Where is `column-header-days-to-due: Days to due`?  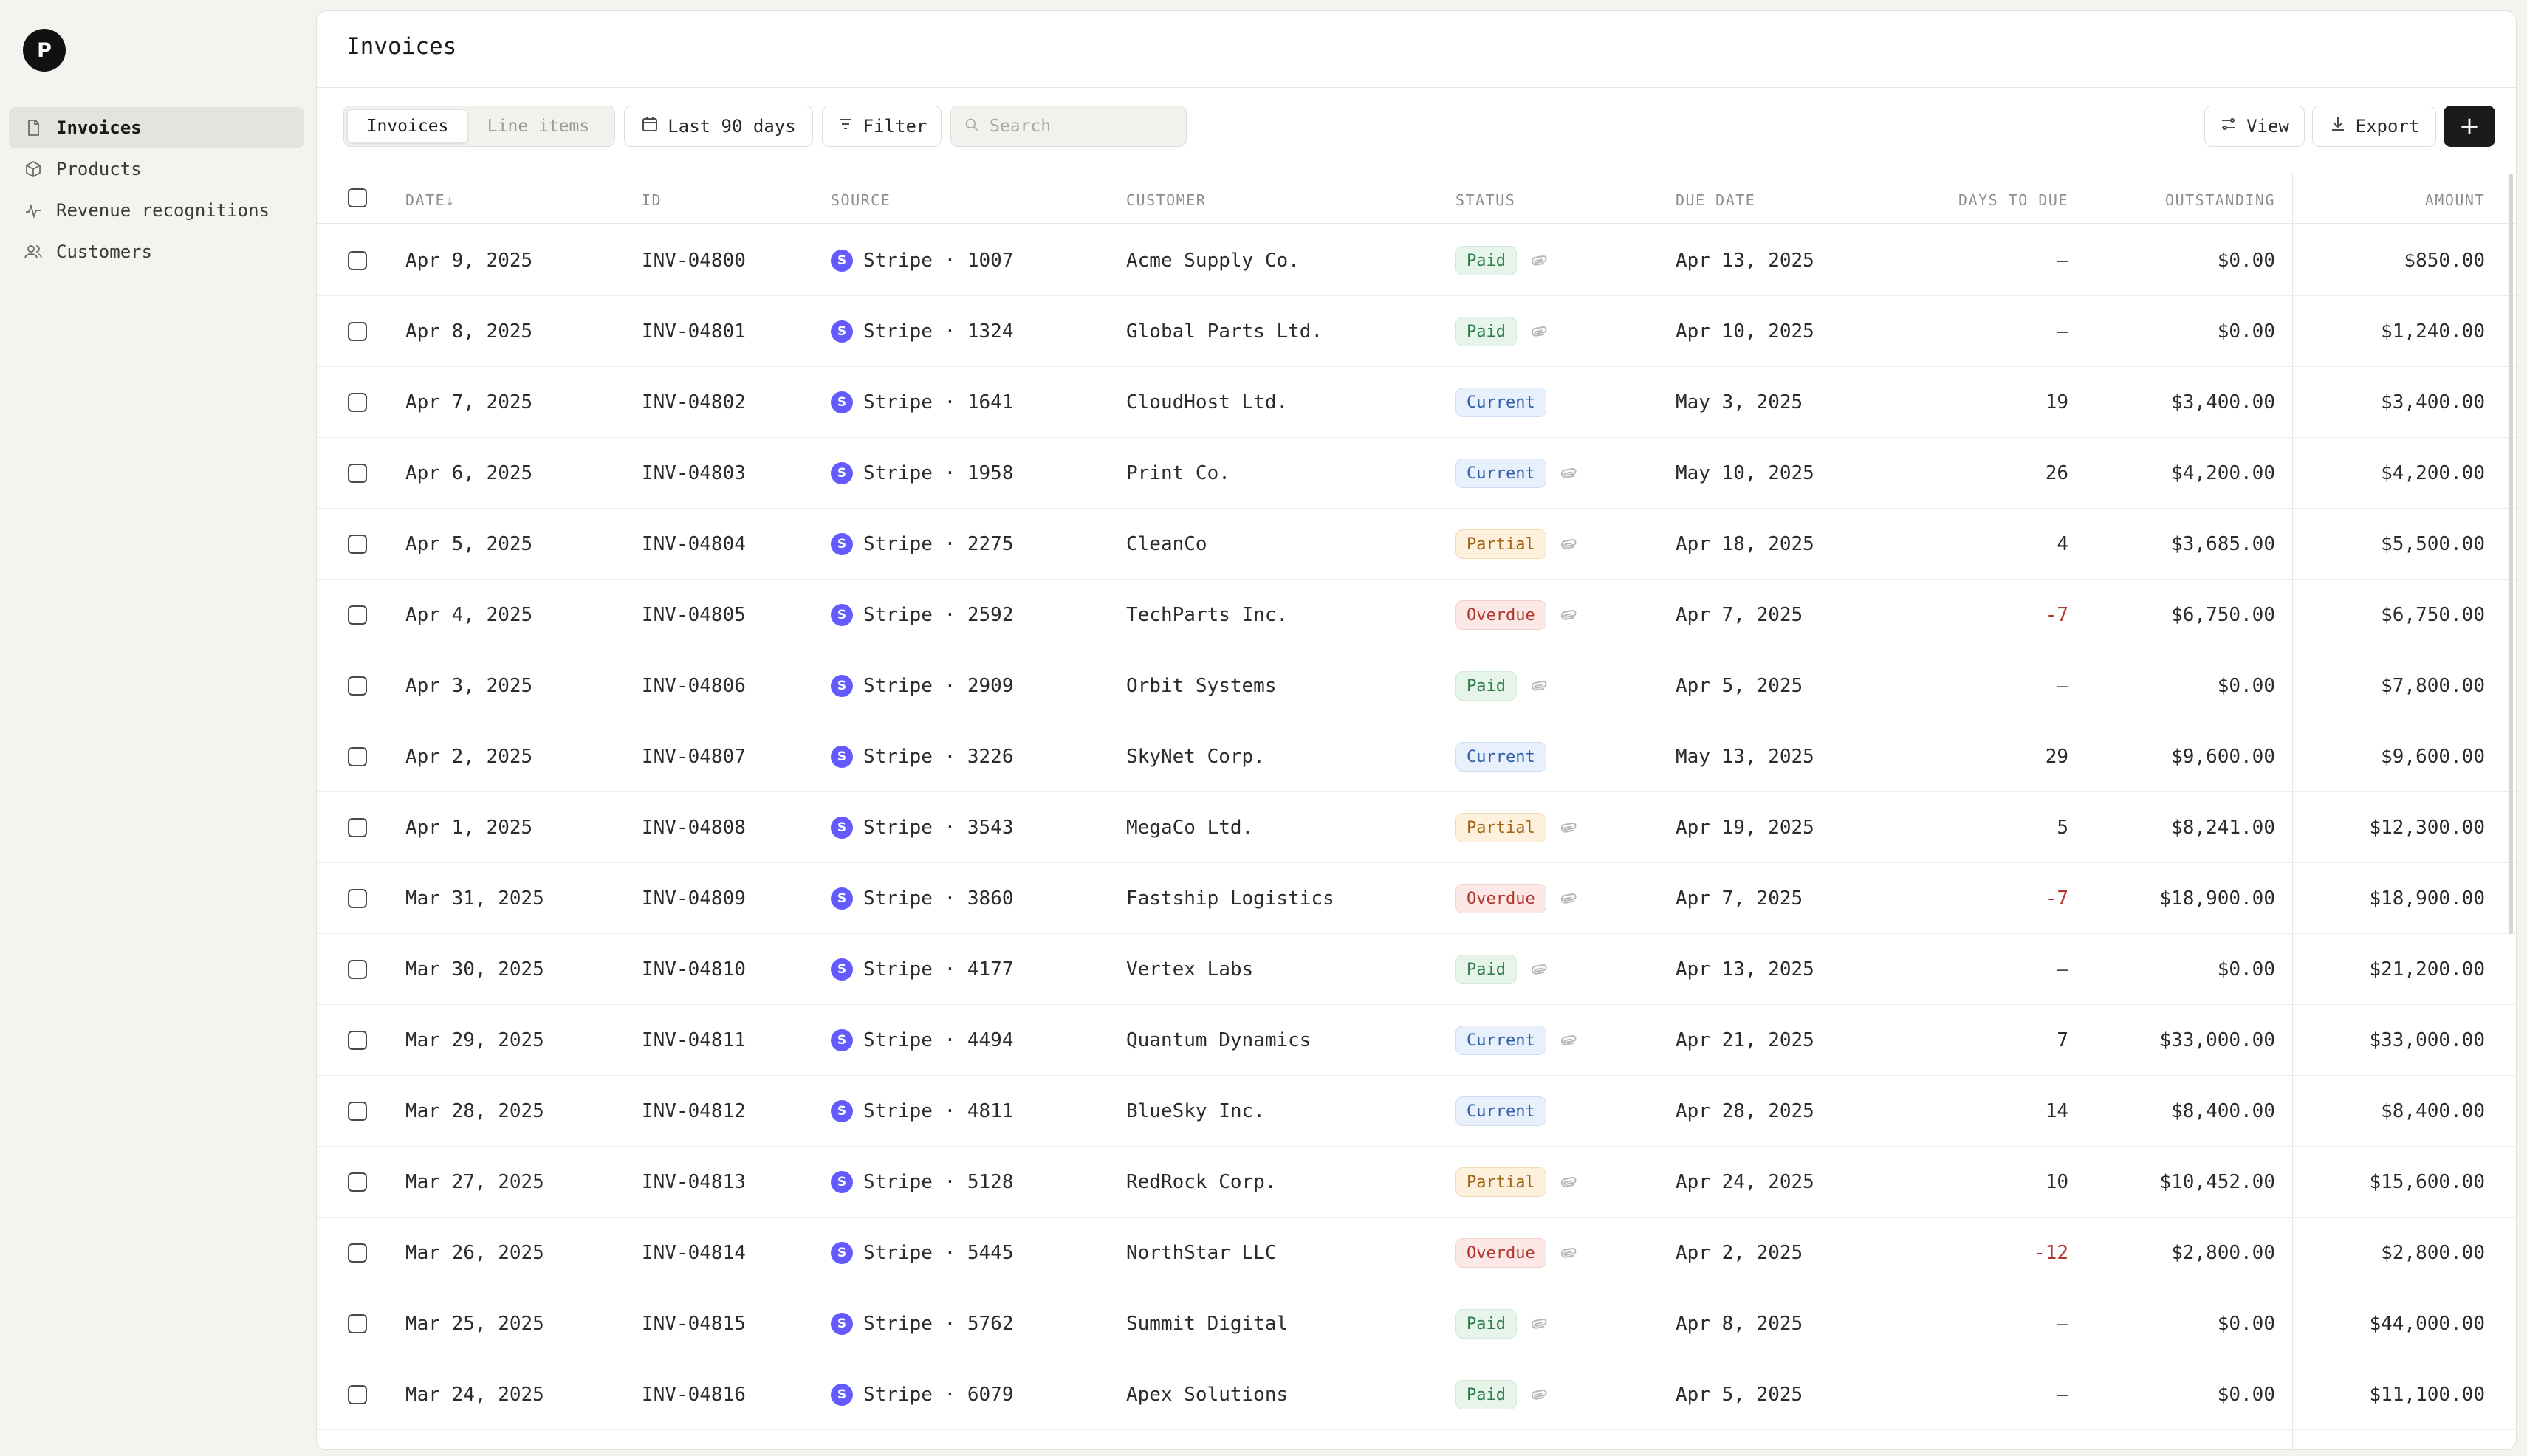
column-header-days-to-due: Days to due is located at coordinates (1990, 200).